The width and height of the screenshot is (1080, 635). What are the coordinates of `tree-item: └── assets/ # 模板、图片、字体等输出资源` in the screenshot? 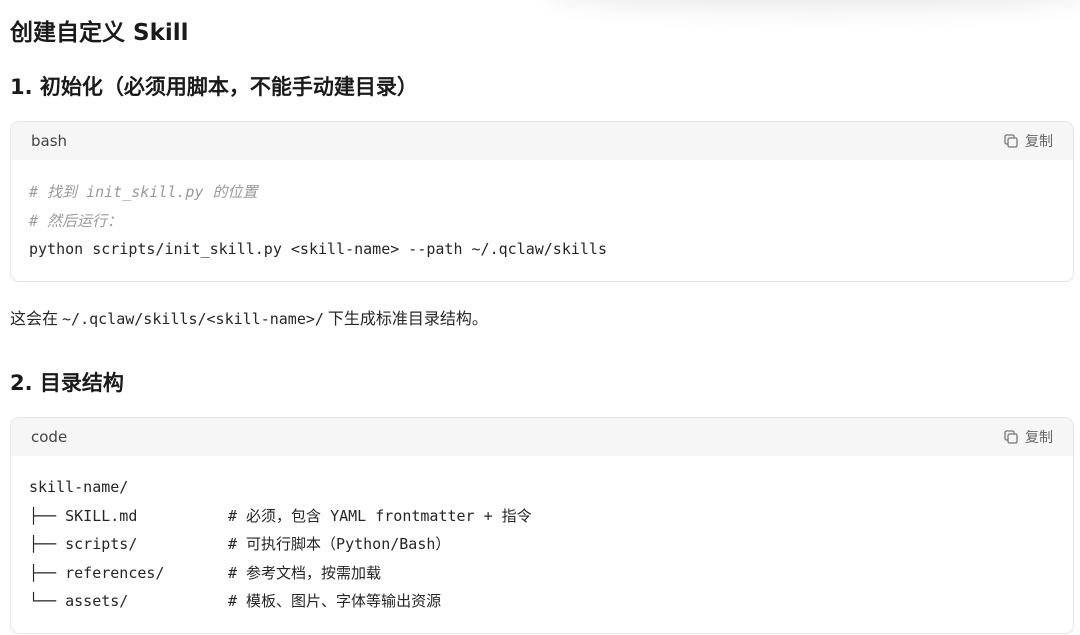 It's located at (542, 601).